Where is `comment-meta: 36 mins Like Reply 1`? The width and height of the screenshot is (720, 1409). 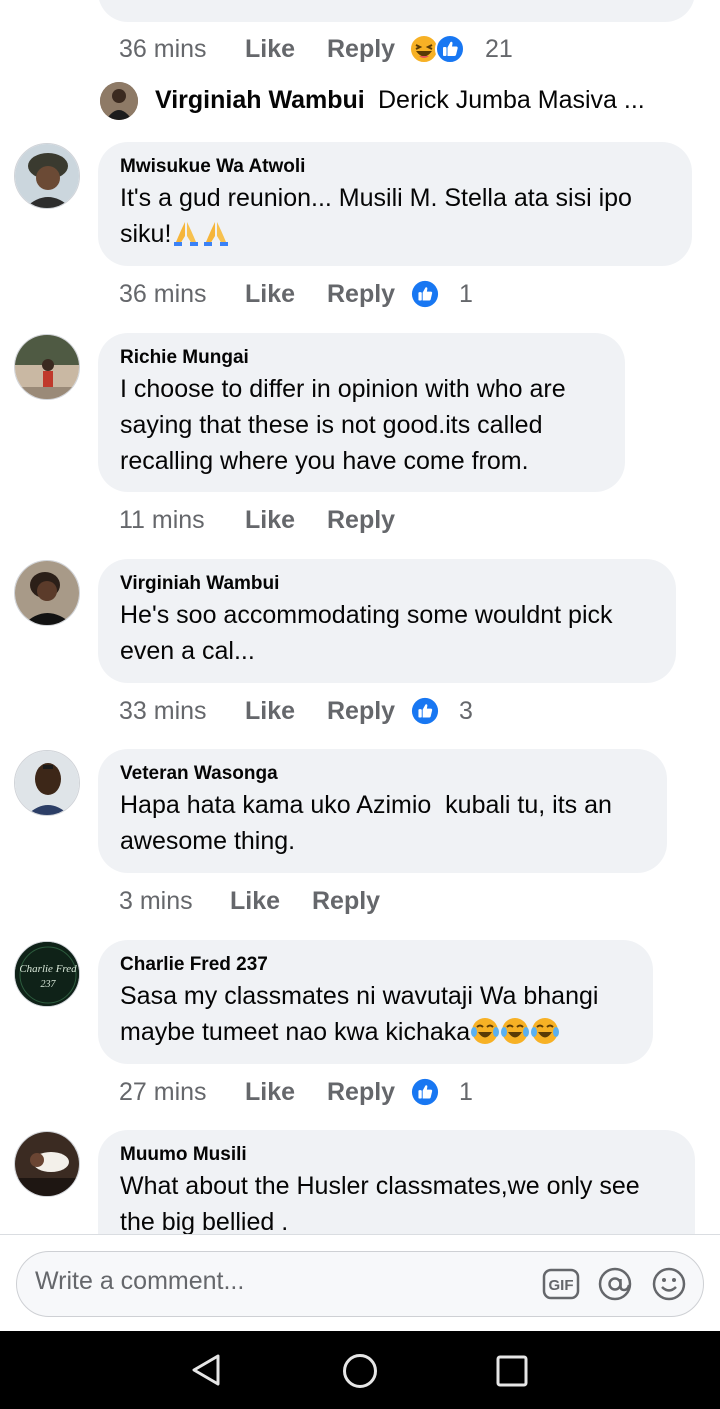 comment-meta: 36 mins Like Reply 1 is located at coordinates (296, 294).